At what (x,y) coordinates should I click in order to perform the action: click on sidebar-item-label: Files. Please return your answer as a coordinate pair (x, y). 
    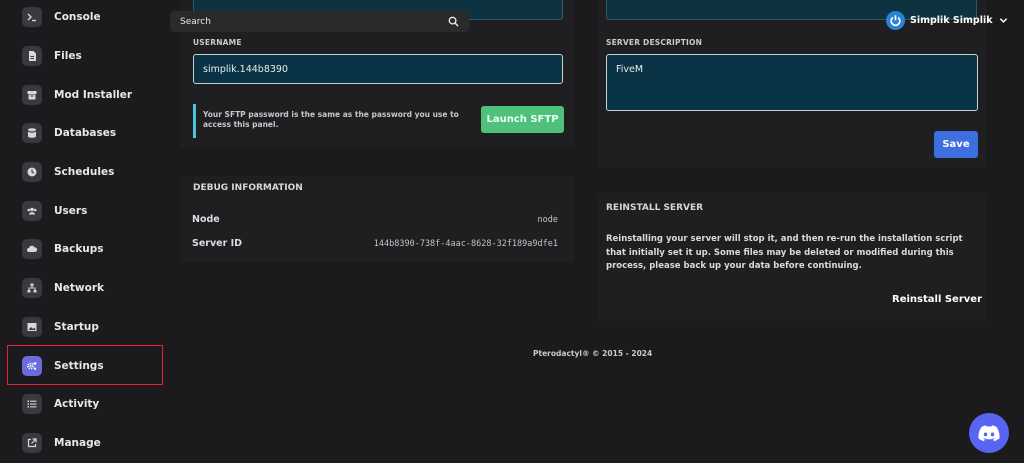
    Looking at the image, I should click on (68, 56).